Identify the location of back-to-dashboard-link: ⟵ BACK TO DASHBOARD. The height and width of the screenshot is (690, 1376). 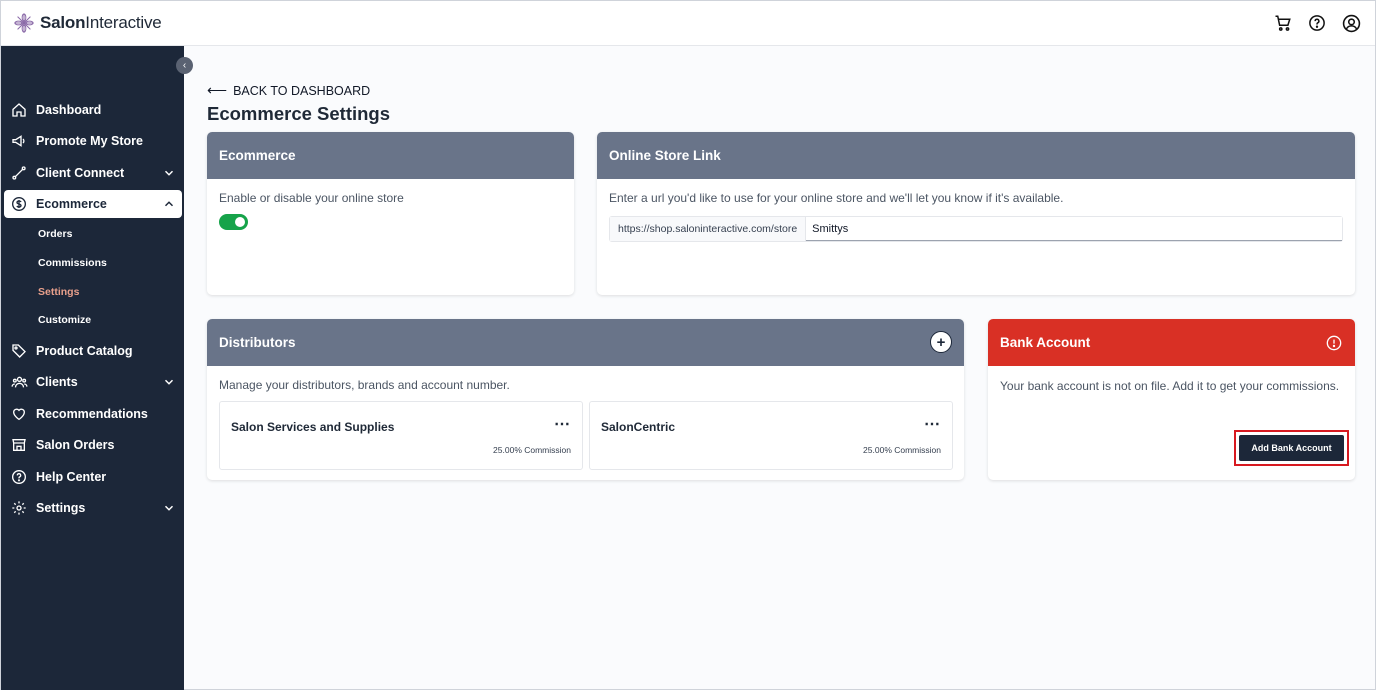
(288, 90).